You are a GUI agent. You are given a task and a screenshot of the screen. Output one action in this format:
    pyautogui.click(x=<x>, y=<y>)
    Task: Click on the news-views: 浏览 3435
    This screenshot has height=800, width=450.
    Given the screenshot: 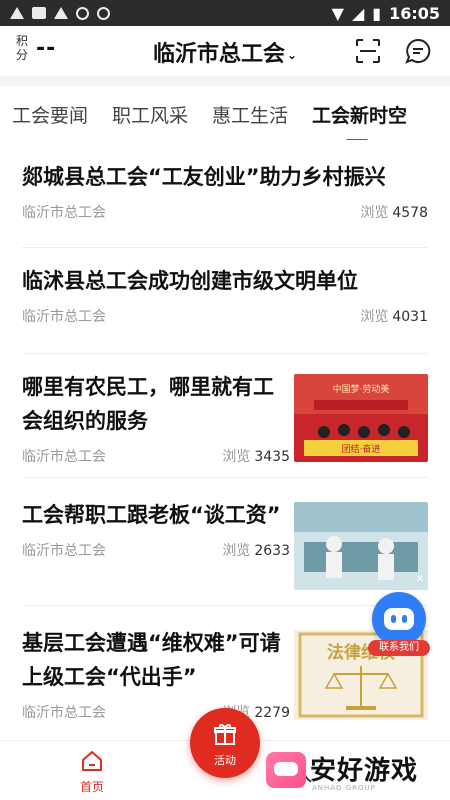 What is the action you would take?
    pyautogui.click(x=256, y=457)
    